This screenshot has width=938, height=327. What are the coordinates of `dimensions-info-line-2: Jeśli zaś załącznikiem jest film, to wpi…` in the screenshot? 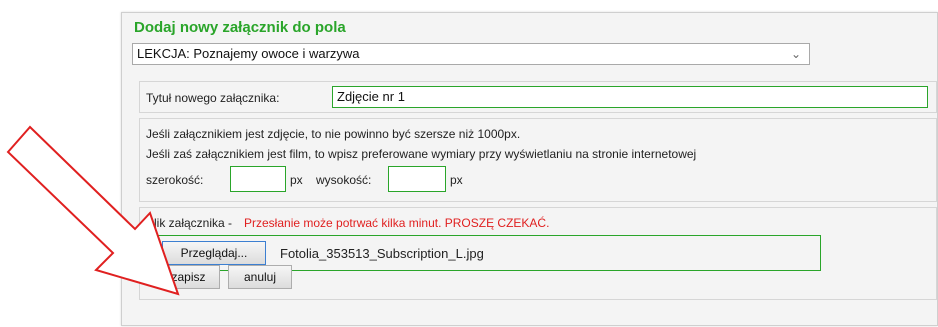 It's located at (421, 154).